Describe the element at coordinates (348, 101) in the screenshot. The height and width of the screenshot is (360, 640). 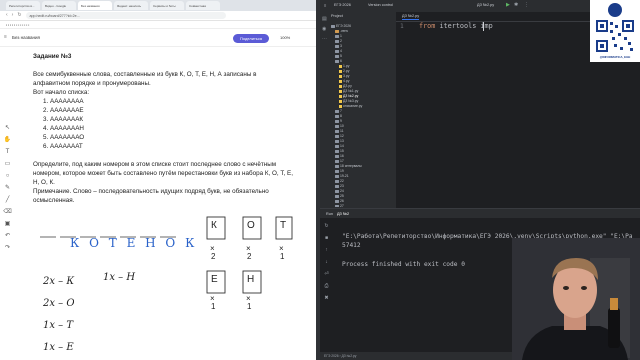
I see `tree-file: ДЗ №3.py` at that location.